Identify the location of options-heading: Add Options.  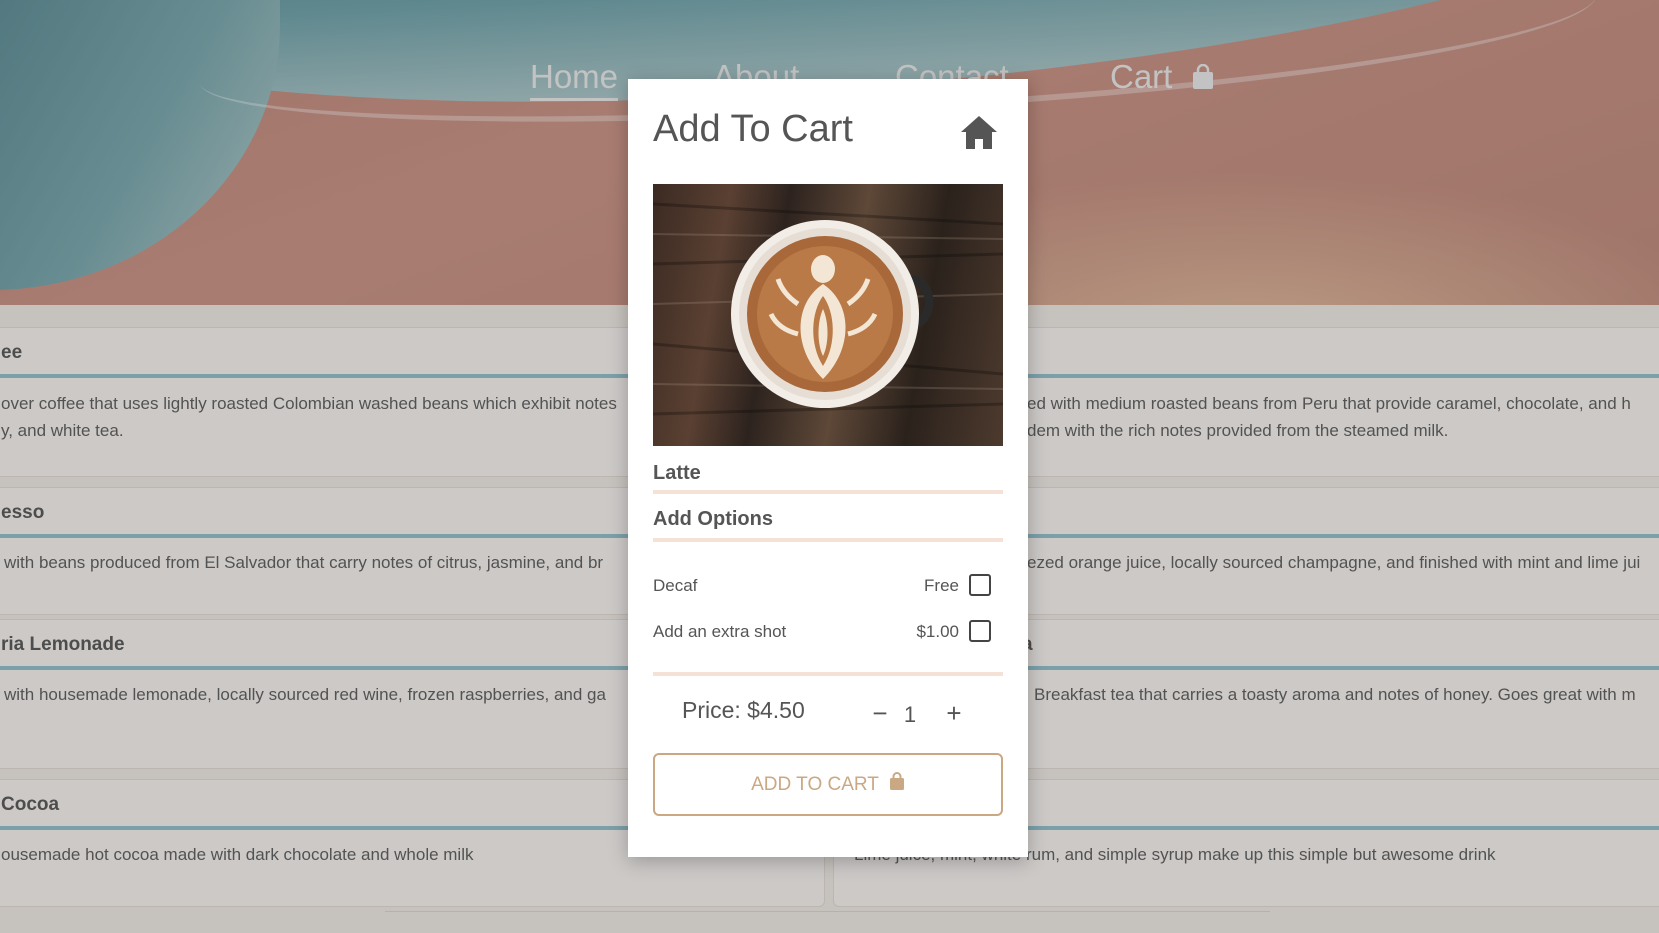
(828, 524).